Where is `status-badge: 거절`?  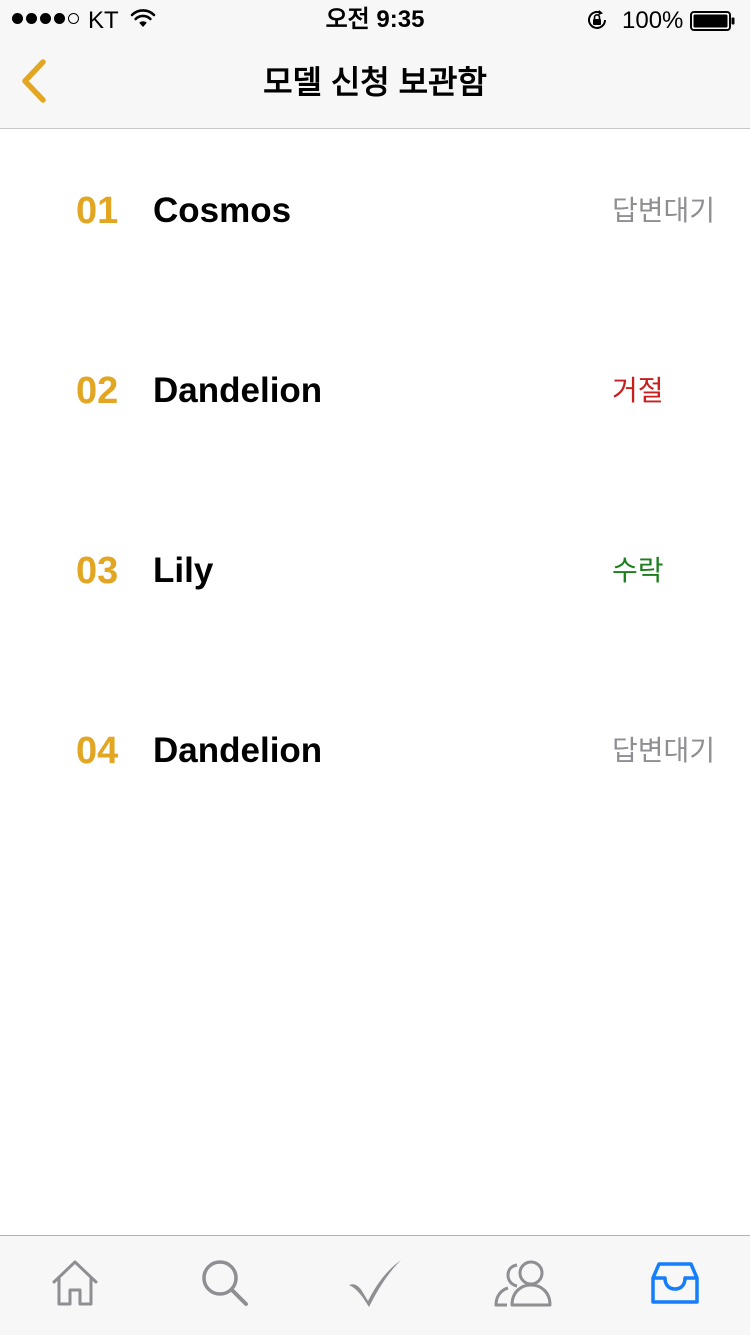 status-badge: 거절 is located at coordinates (638, 390).